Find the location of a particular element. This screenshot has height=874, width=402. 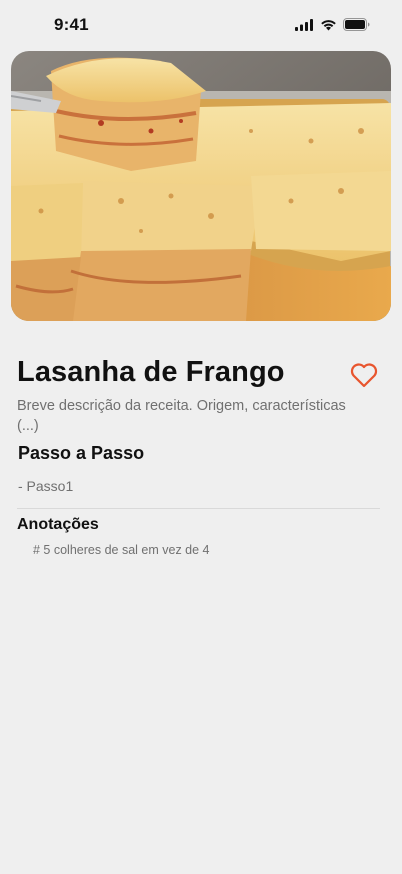

status-time: 9:41 is located at coordinates (71, 24).